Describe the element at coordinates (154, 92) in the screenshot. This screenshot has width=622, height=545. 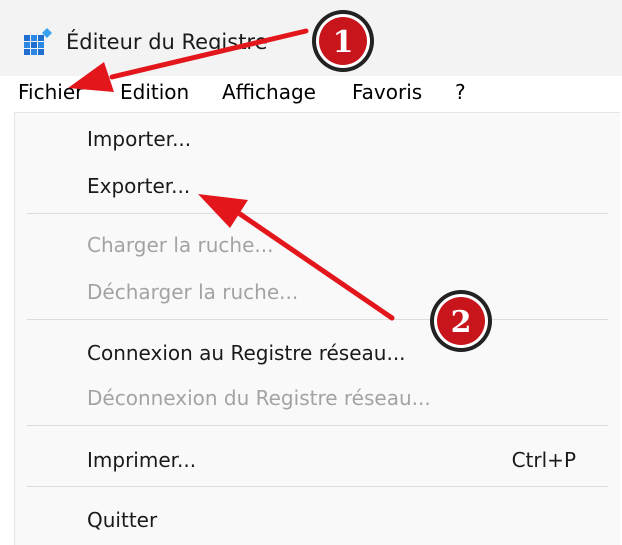
I see `menu-edition: Edition` at that location.